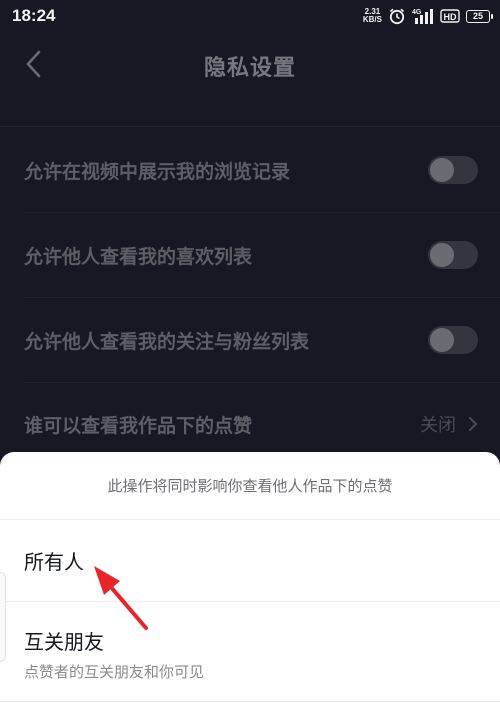  I want to click on option-everyone: 所有人, so click(250, 561).